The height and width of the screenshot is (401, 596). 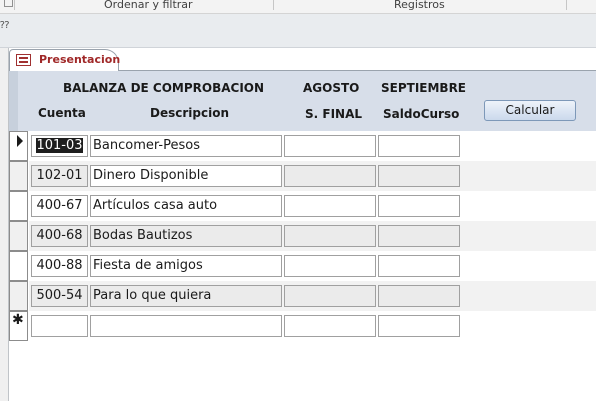 What do you see at coordinates (59, 296) in the screenshot?
I see `cuenta-field: 500-54` at bounding box center [59, 296].